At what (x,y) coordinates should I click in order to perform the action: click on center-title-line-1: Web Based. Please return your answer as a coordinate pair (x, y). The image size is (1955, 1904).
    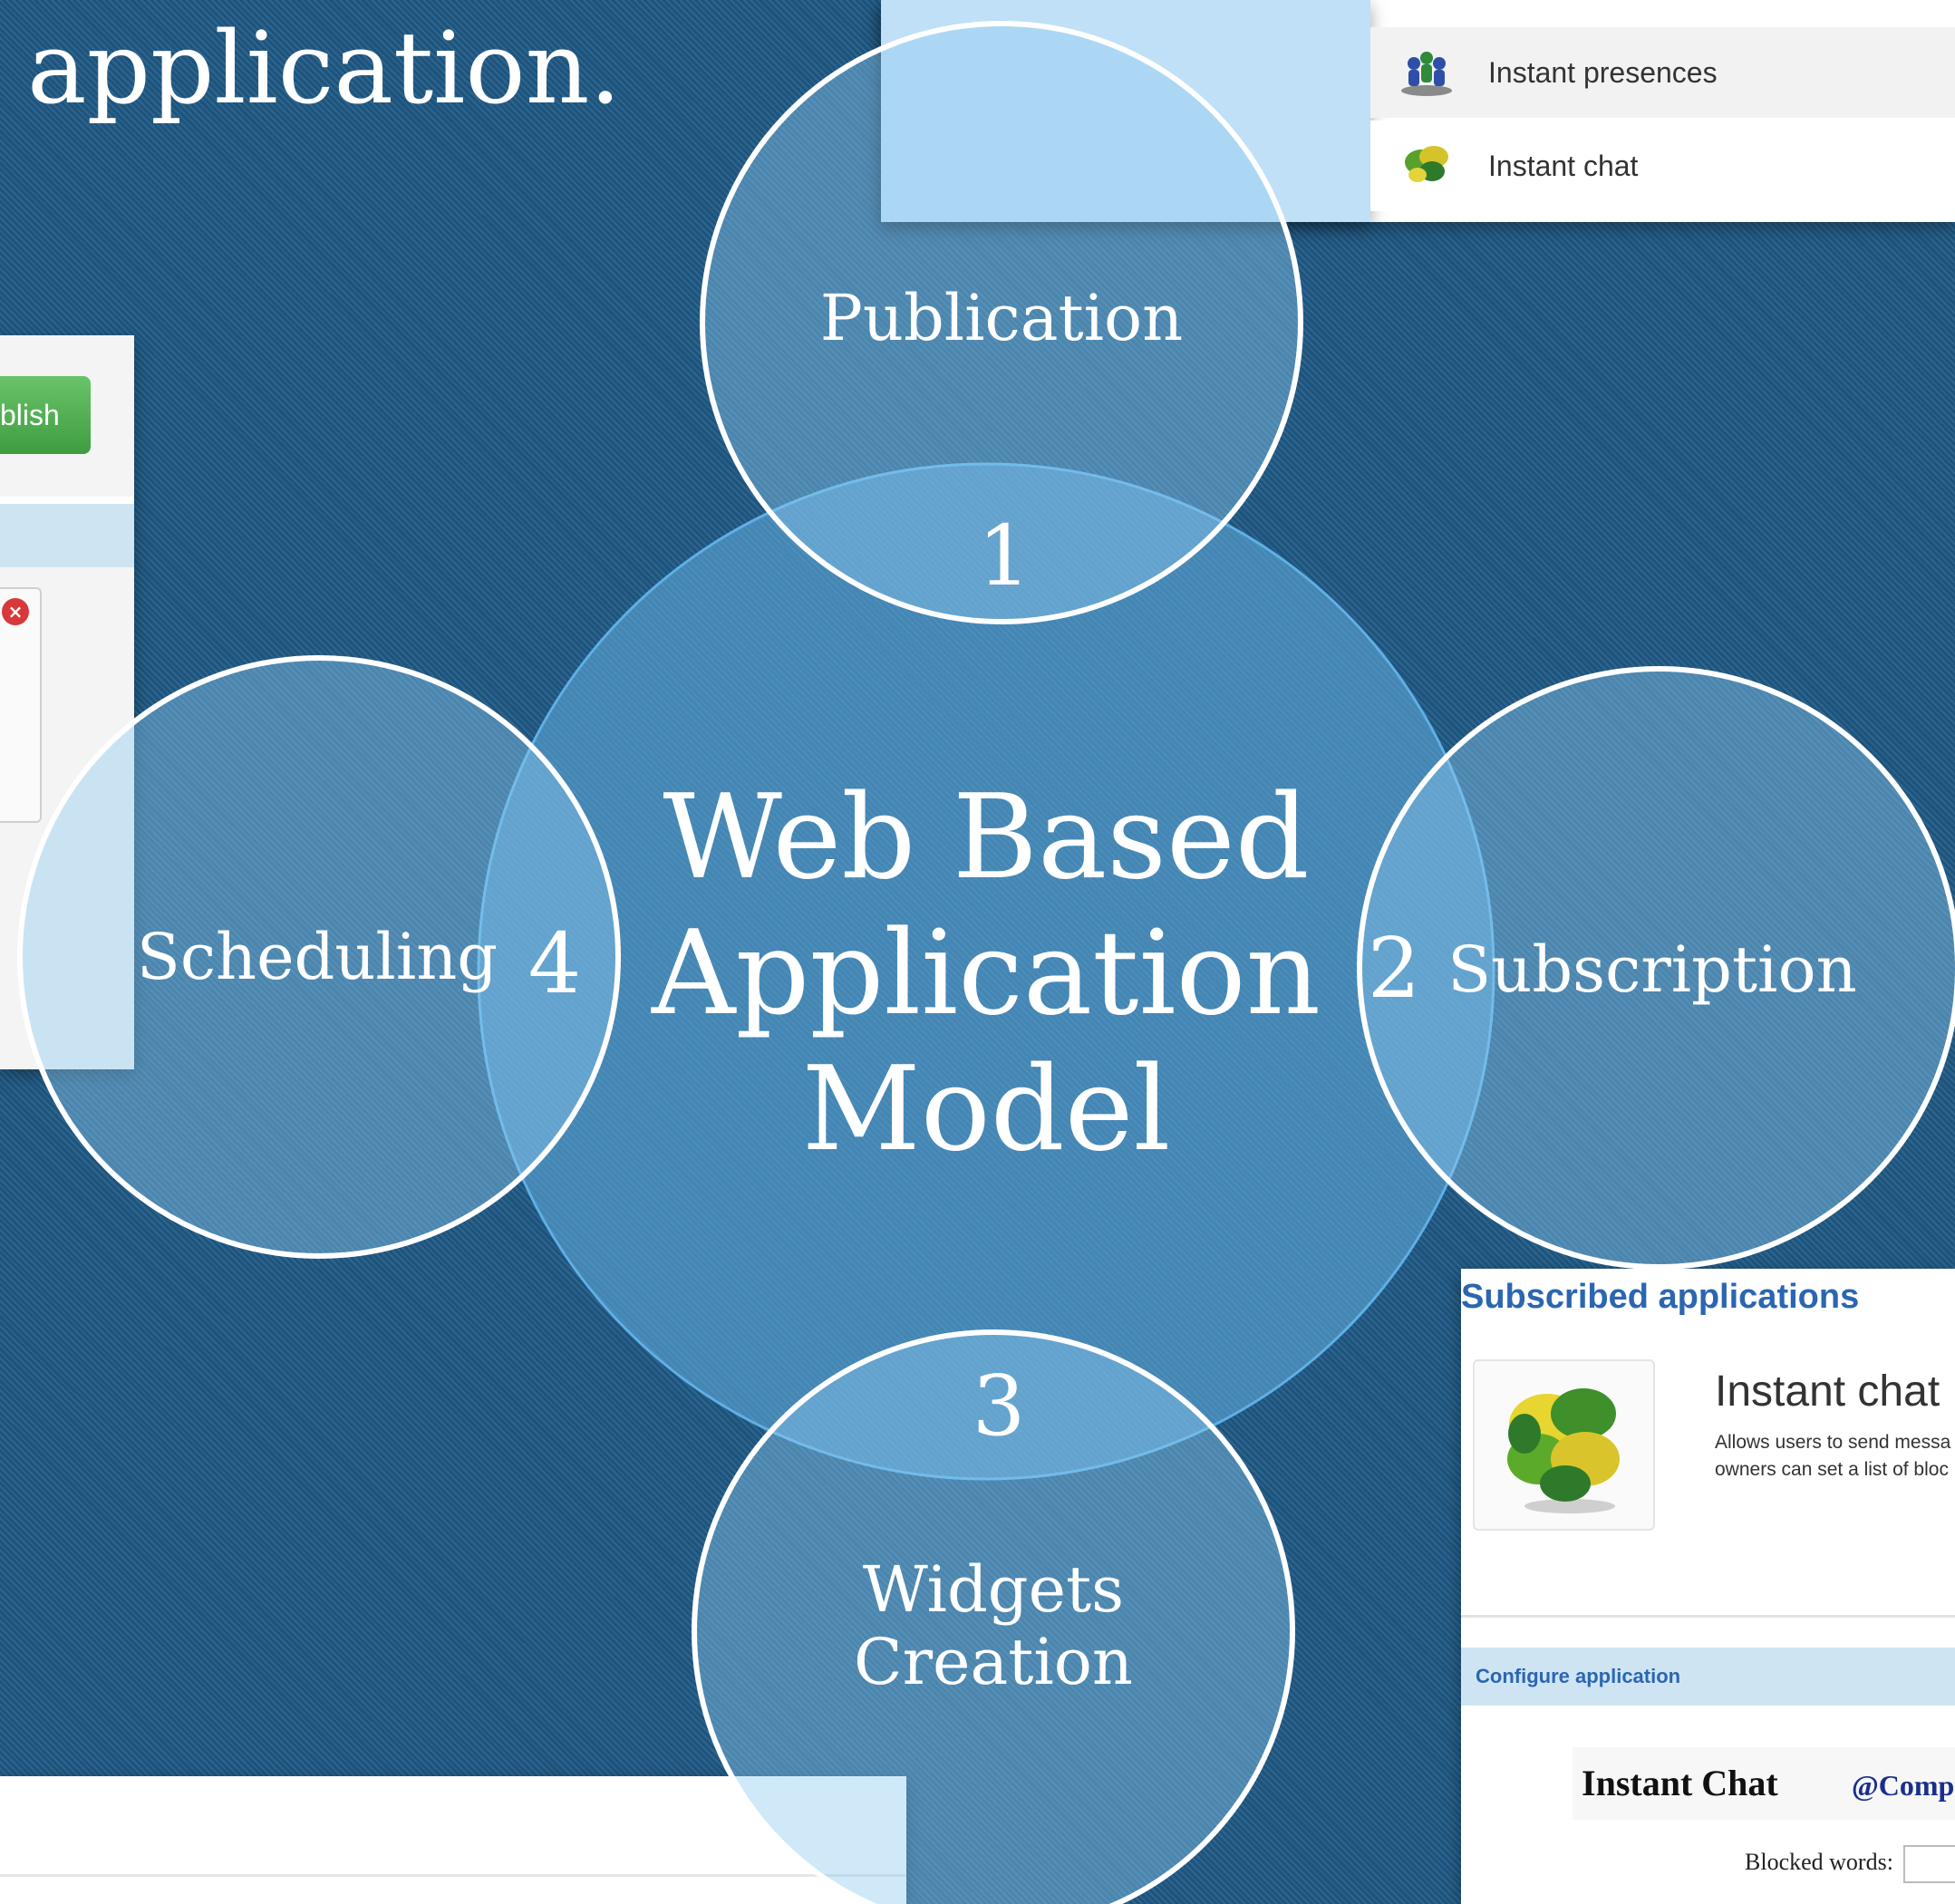
    Looking at the image, I should click on (986, 837).